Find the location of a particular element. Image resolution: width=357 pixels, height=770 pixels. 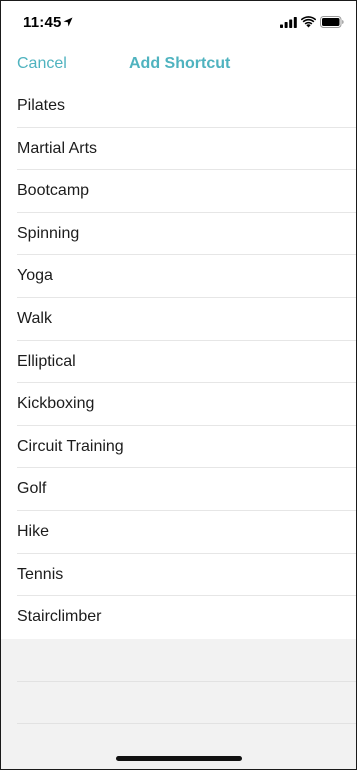

list-item-golf: Golf is located at coordinates (178, 489).